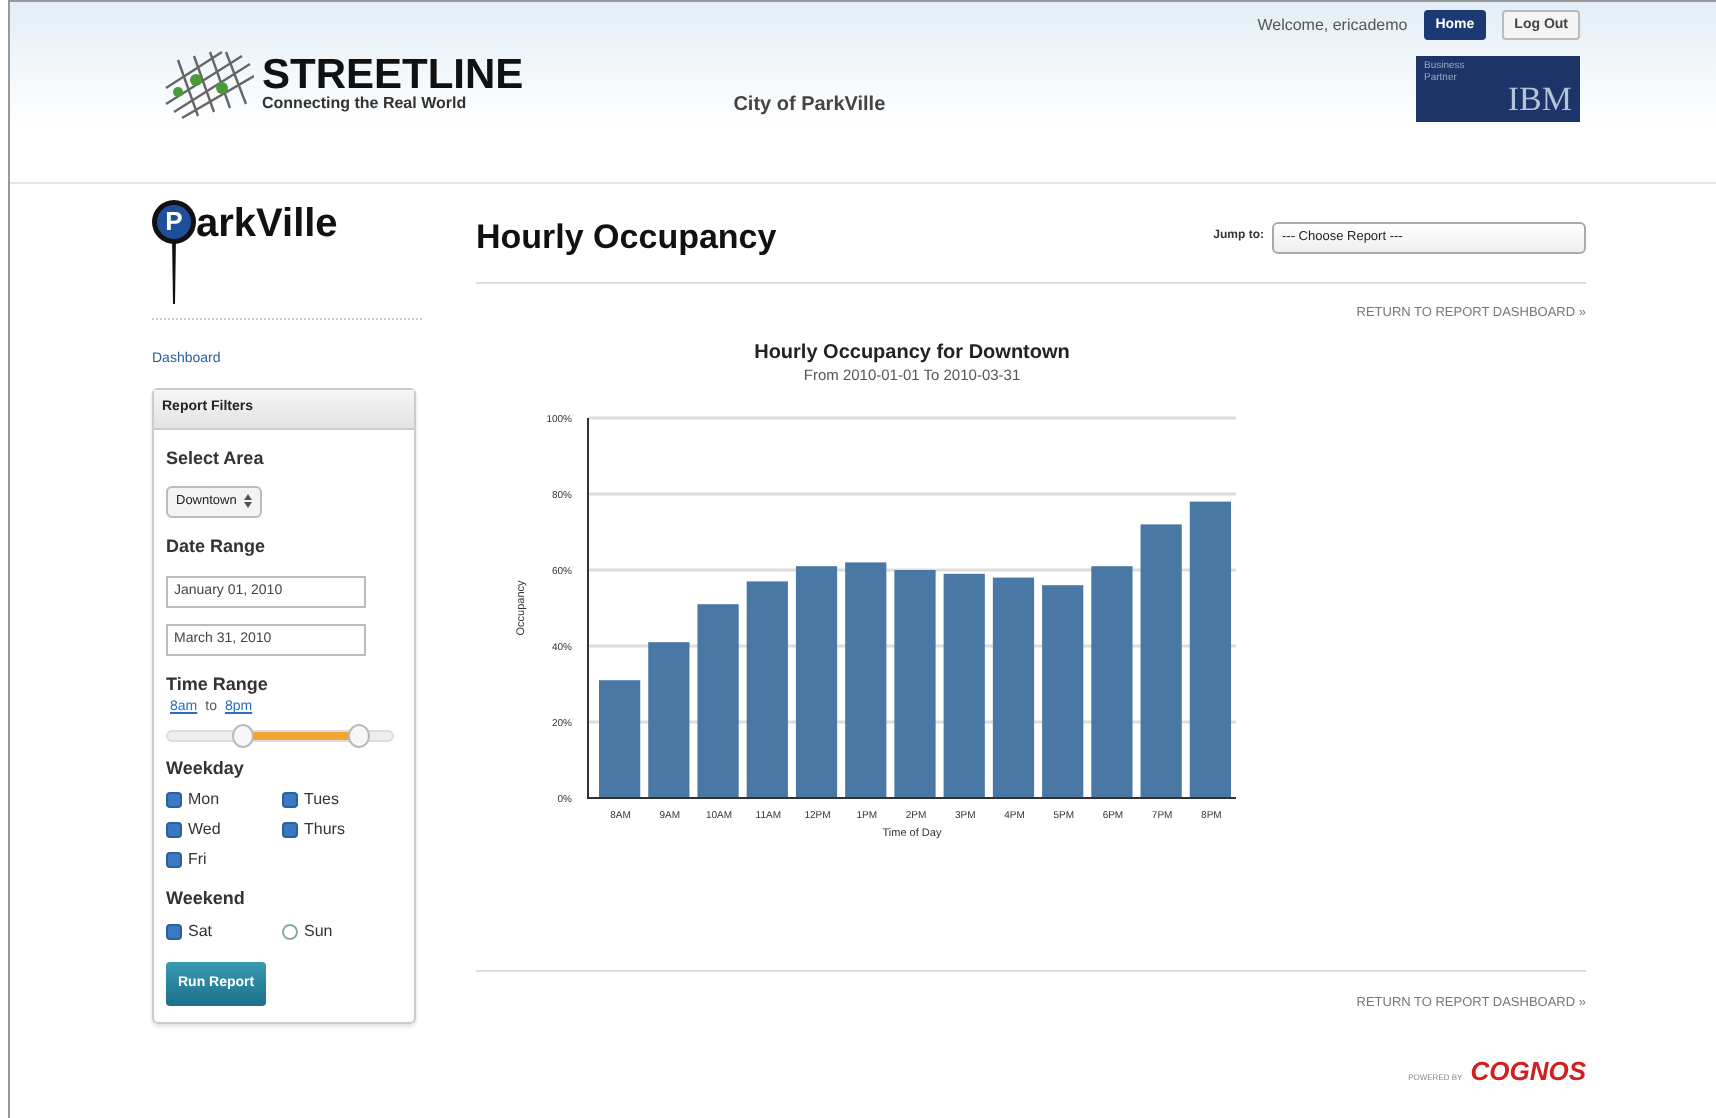 The height and width of the screenshot is (1118, 1716). I want to click on updown-caret-icon, so click(248, 501).